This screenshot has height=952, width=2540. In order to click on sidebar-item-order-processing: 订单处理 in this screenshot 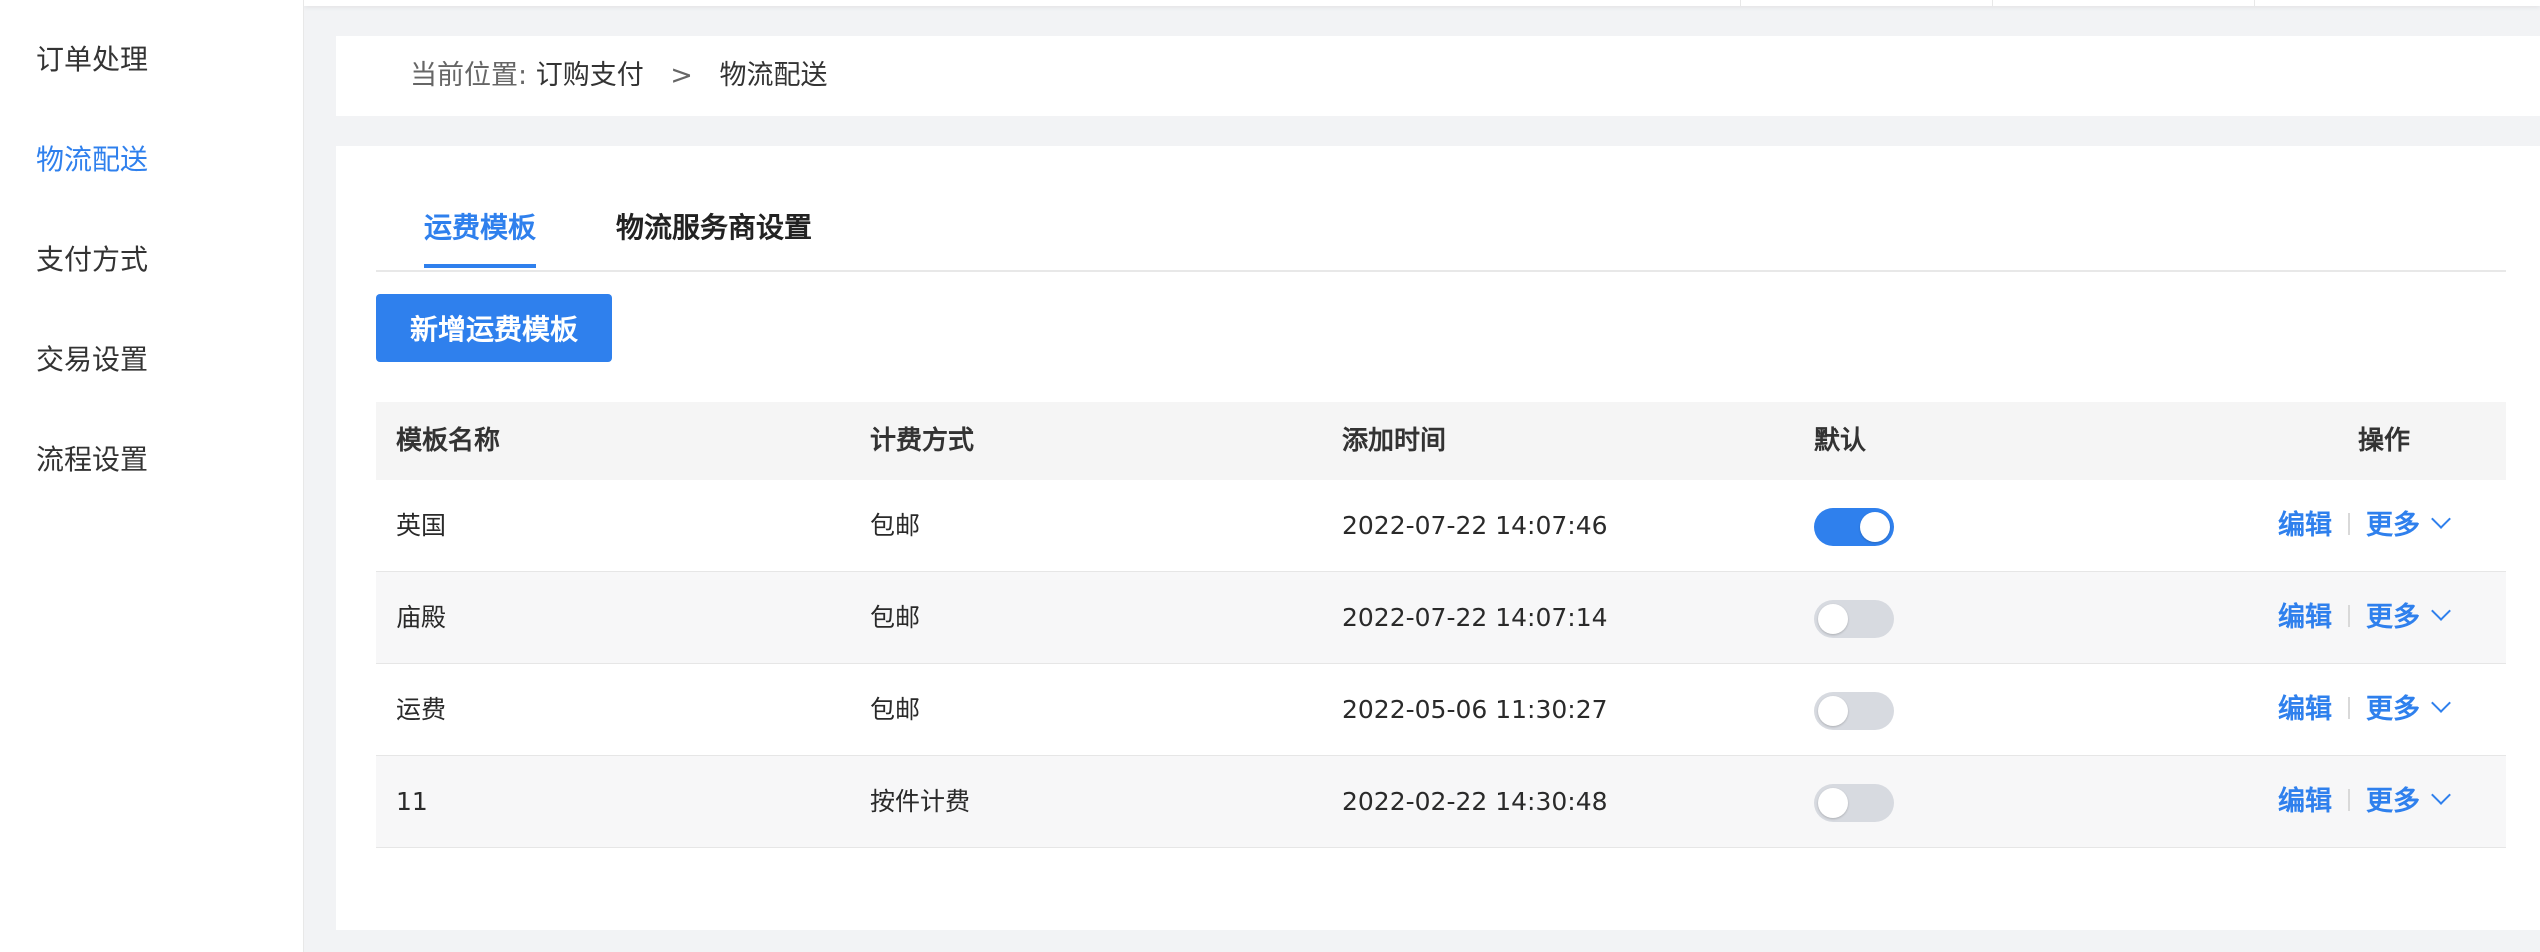, I will do `click(92, 60)`.